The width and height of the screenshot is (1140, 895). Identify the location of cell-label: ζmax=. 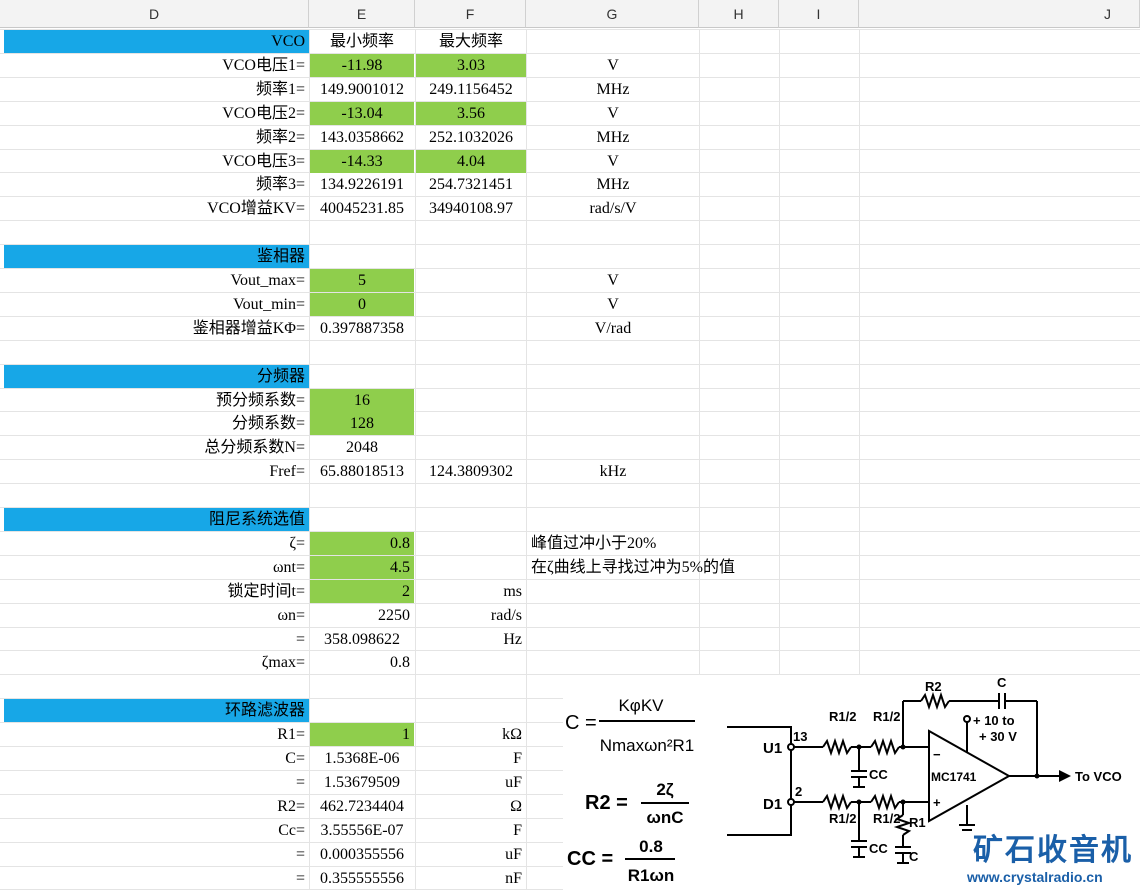
(156, 662).